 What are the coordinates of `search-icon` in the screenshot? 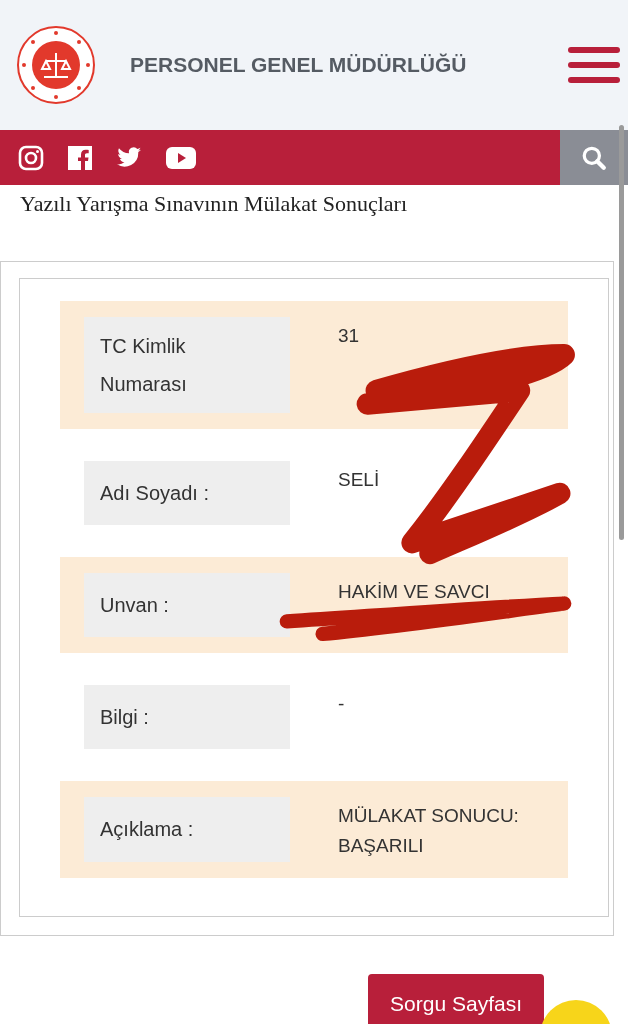 It's located at (594, 157).